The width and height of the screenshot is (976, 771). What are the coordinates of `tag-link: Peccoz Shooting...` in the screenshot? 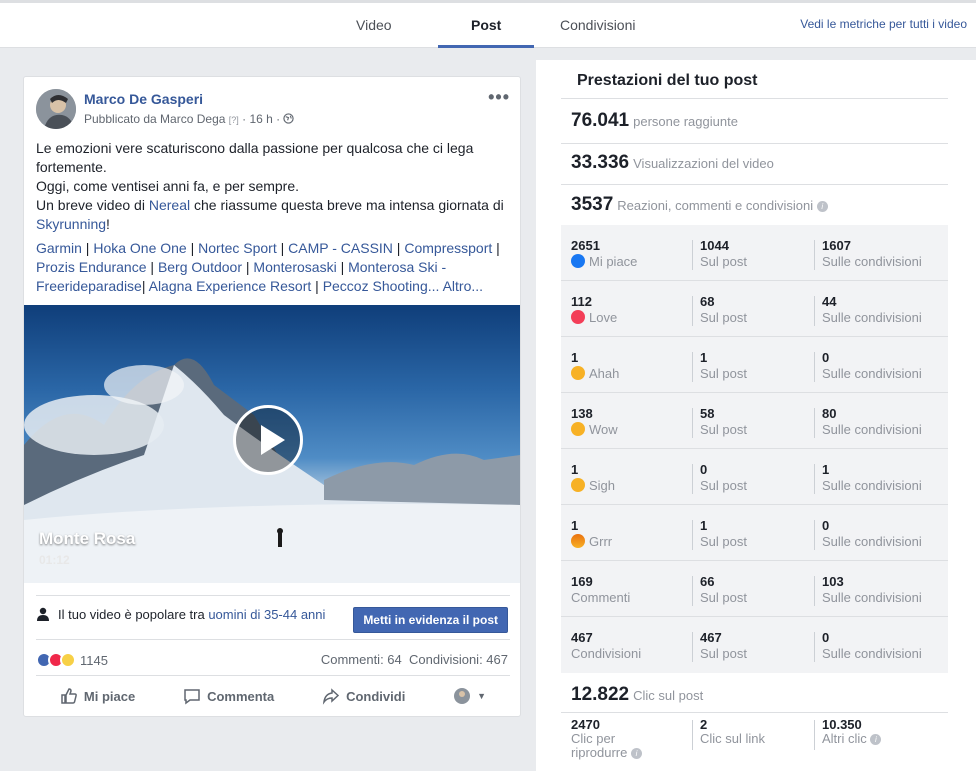 It's located at (381, 286).